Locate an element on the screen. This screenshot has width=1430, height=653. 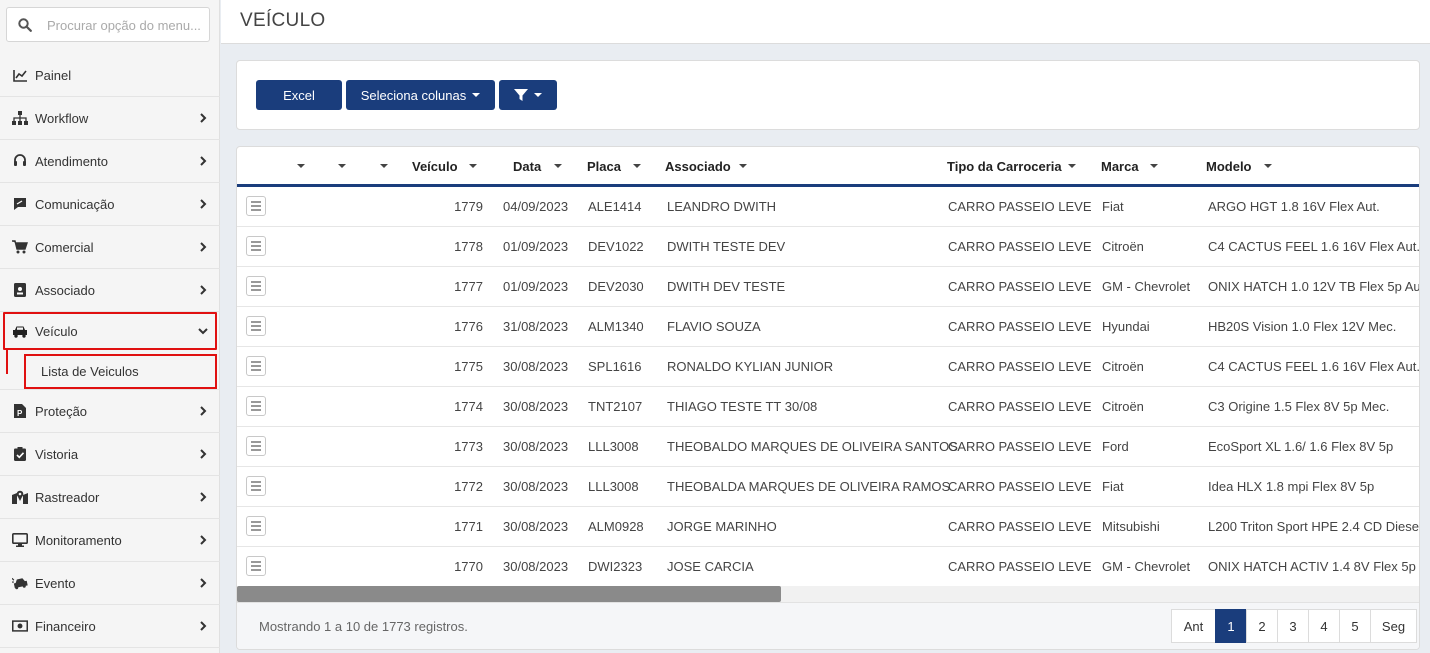
cell-associado: FLAVIO SOUZA is located at coordinates (714, 326).